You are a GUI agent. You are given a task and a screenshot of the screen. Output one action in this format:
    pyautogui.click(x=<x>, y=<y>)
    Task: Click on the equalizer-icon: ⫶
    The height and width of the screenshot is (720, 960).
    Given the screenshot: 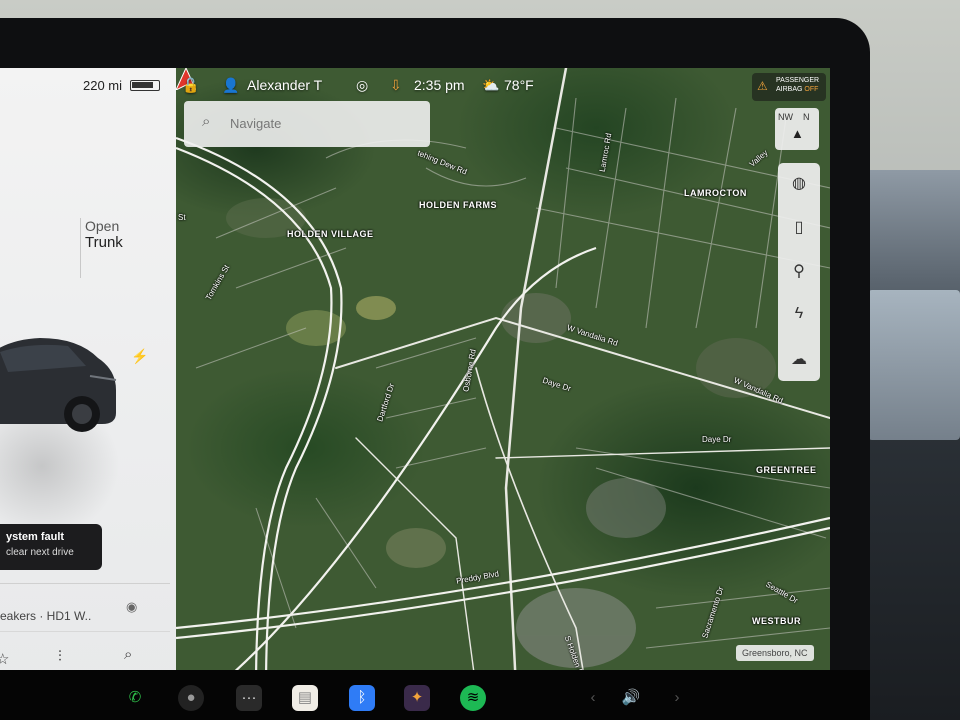 What is the action you would take?
    pyautogui.click(x=60, y=656)
    